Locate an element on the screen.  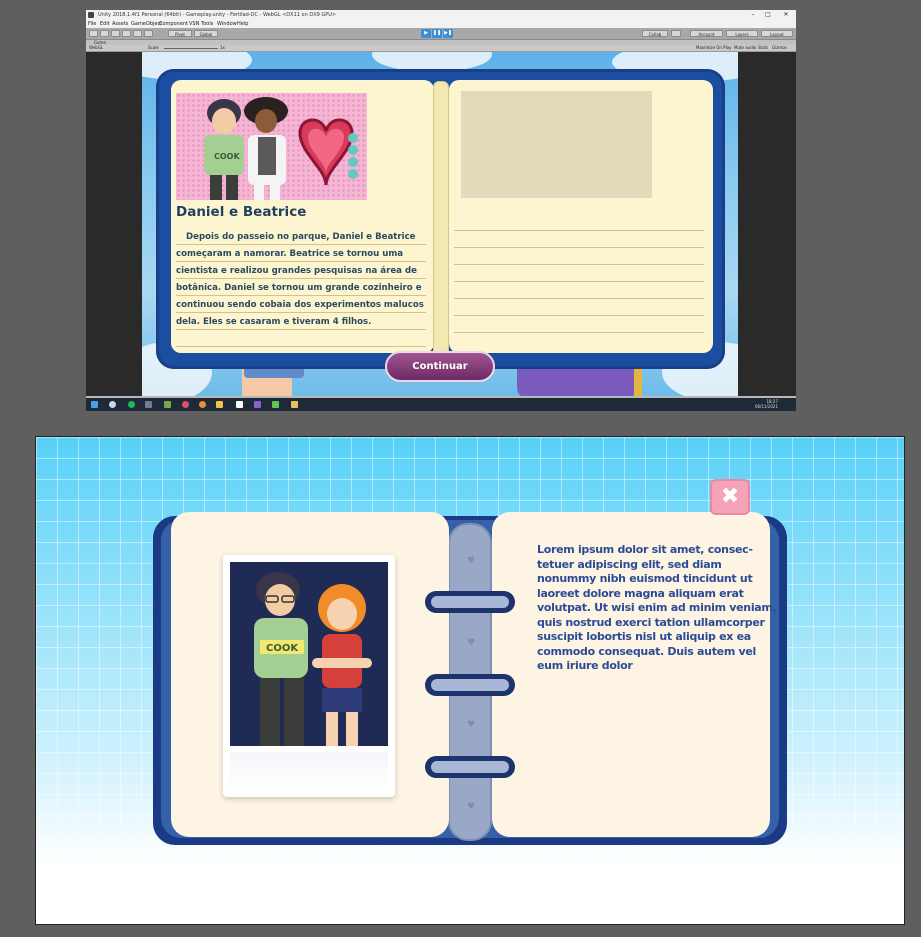
search-icon is located at coordinates (112, 404).